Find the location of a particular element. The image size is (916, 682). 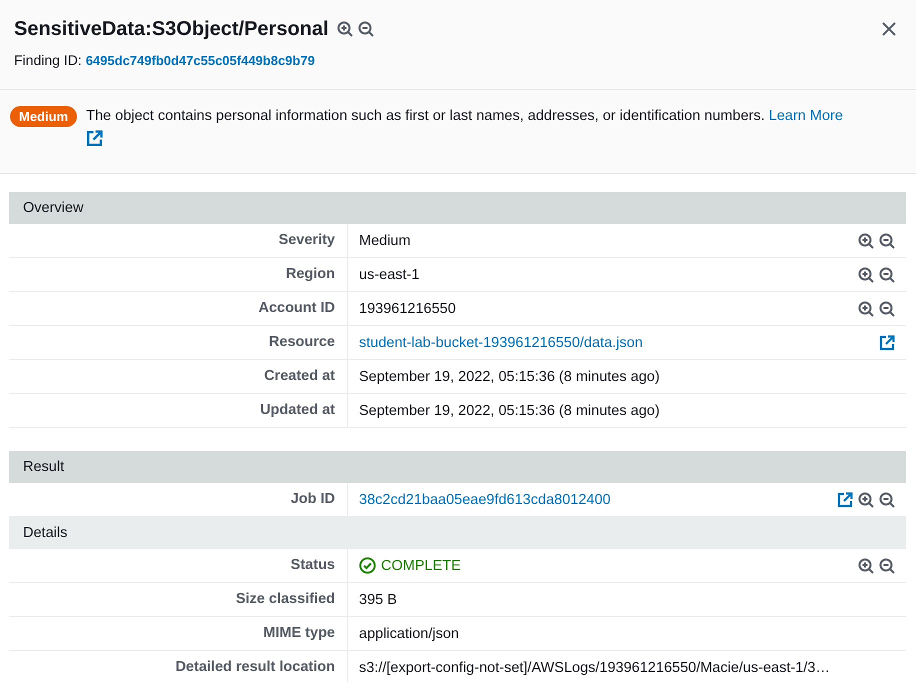

field-value: us-east-1 is located at coordinates (389, 274).